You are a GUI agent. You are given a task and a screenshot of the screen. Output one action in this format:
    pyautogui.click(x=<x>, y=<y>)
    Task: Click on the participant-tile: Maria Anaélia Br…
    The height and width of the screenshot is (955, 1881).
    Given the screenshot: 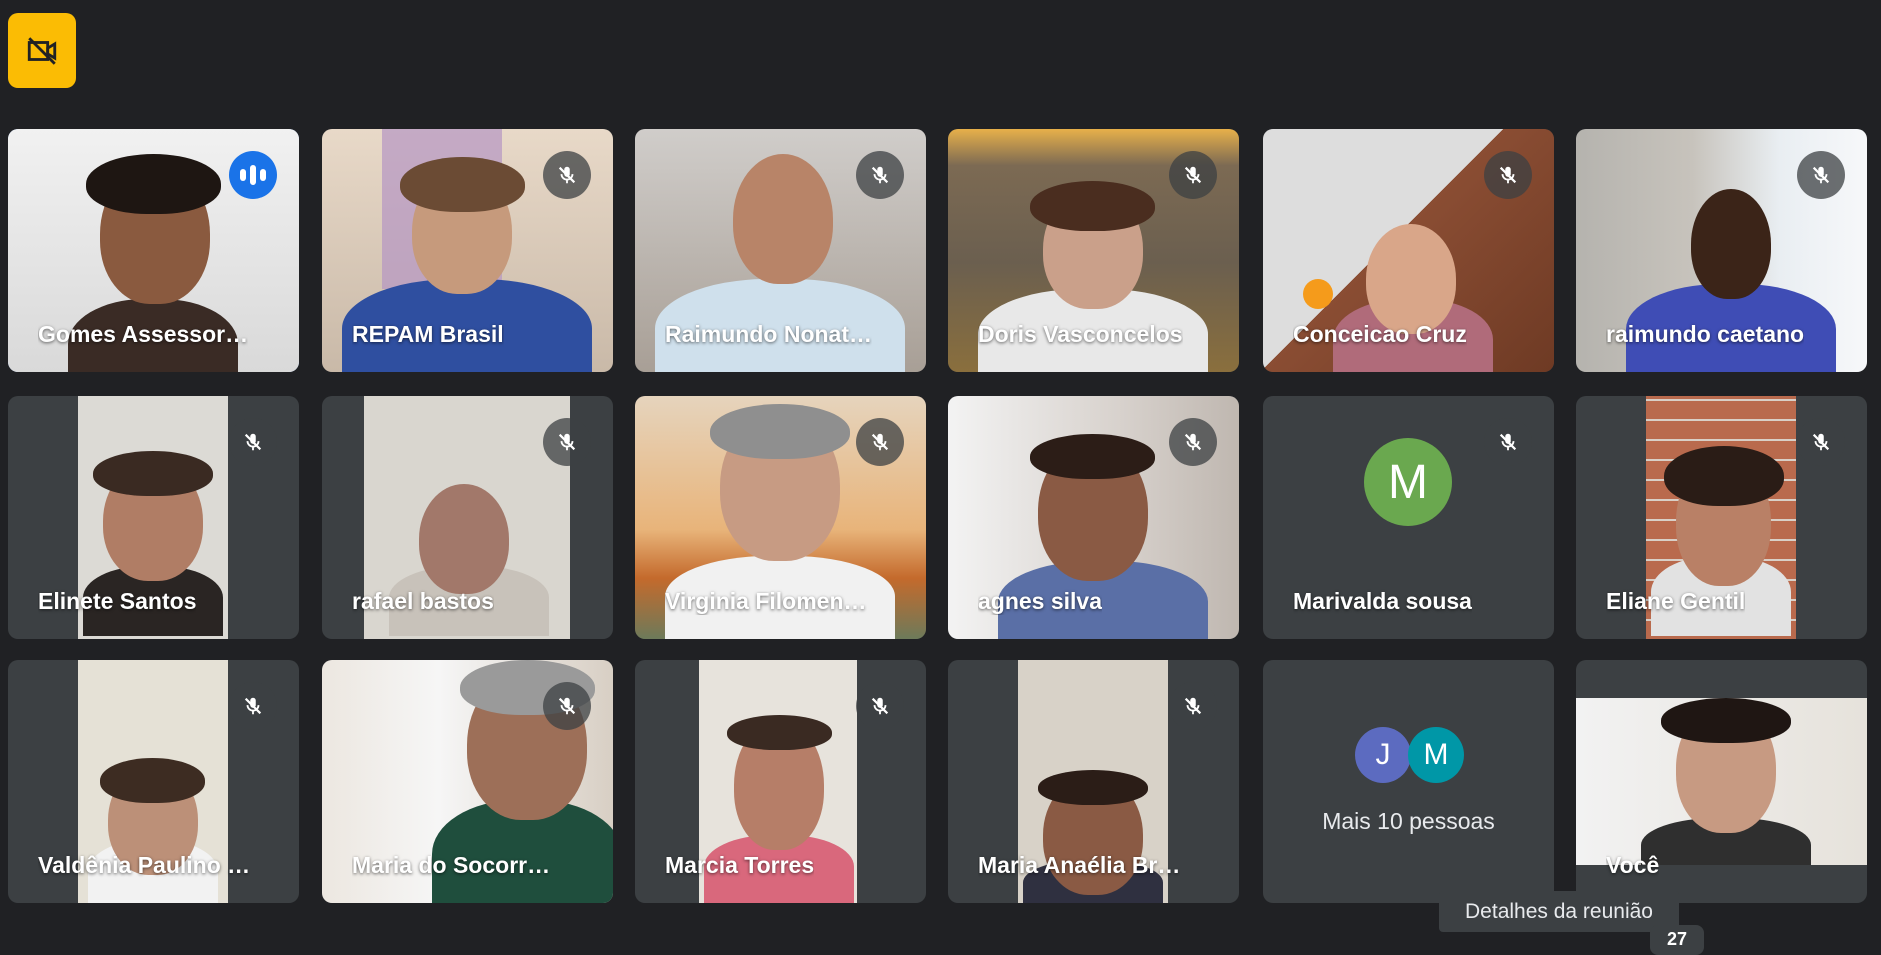 What is the action you would take?
    pyautogui.click(x=1093, y=781)
    